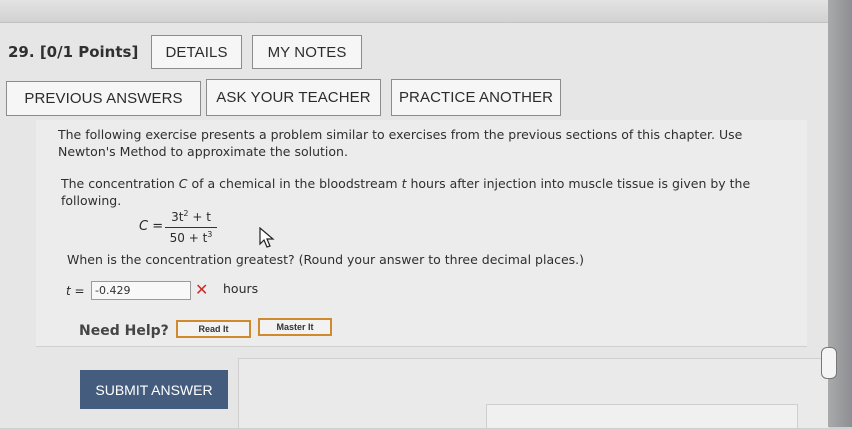 This screenshot has width=852, height=429. I want to click on lower-panel-inner, so click(642, 416).